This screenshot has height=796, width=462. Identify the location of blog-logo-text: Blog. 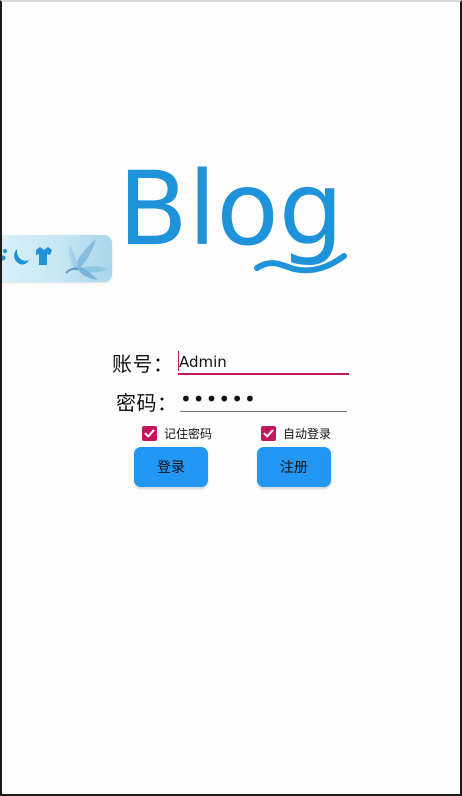
(230, 210).